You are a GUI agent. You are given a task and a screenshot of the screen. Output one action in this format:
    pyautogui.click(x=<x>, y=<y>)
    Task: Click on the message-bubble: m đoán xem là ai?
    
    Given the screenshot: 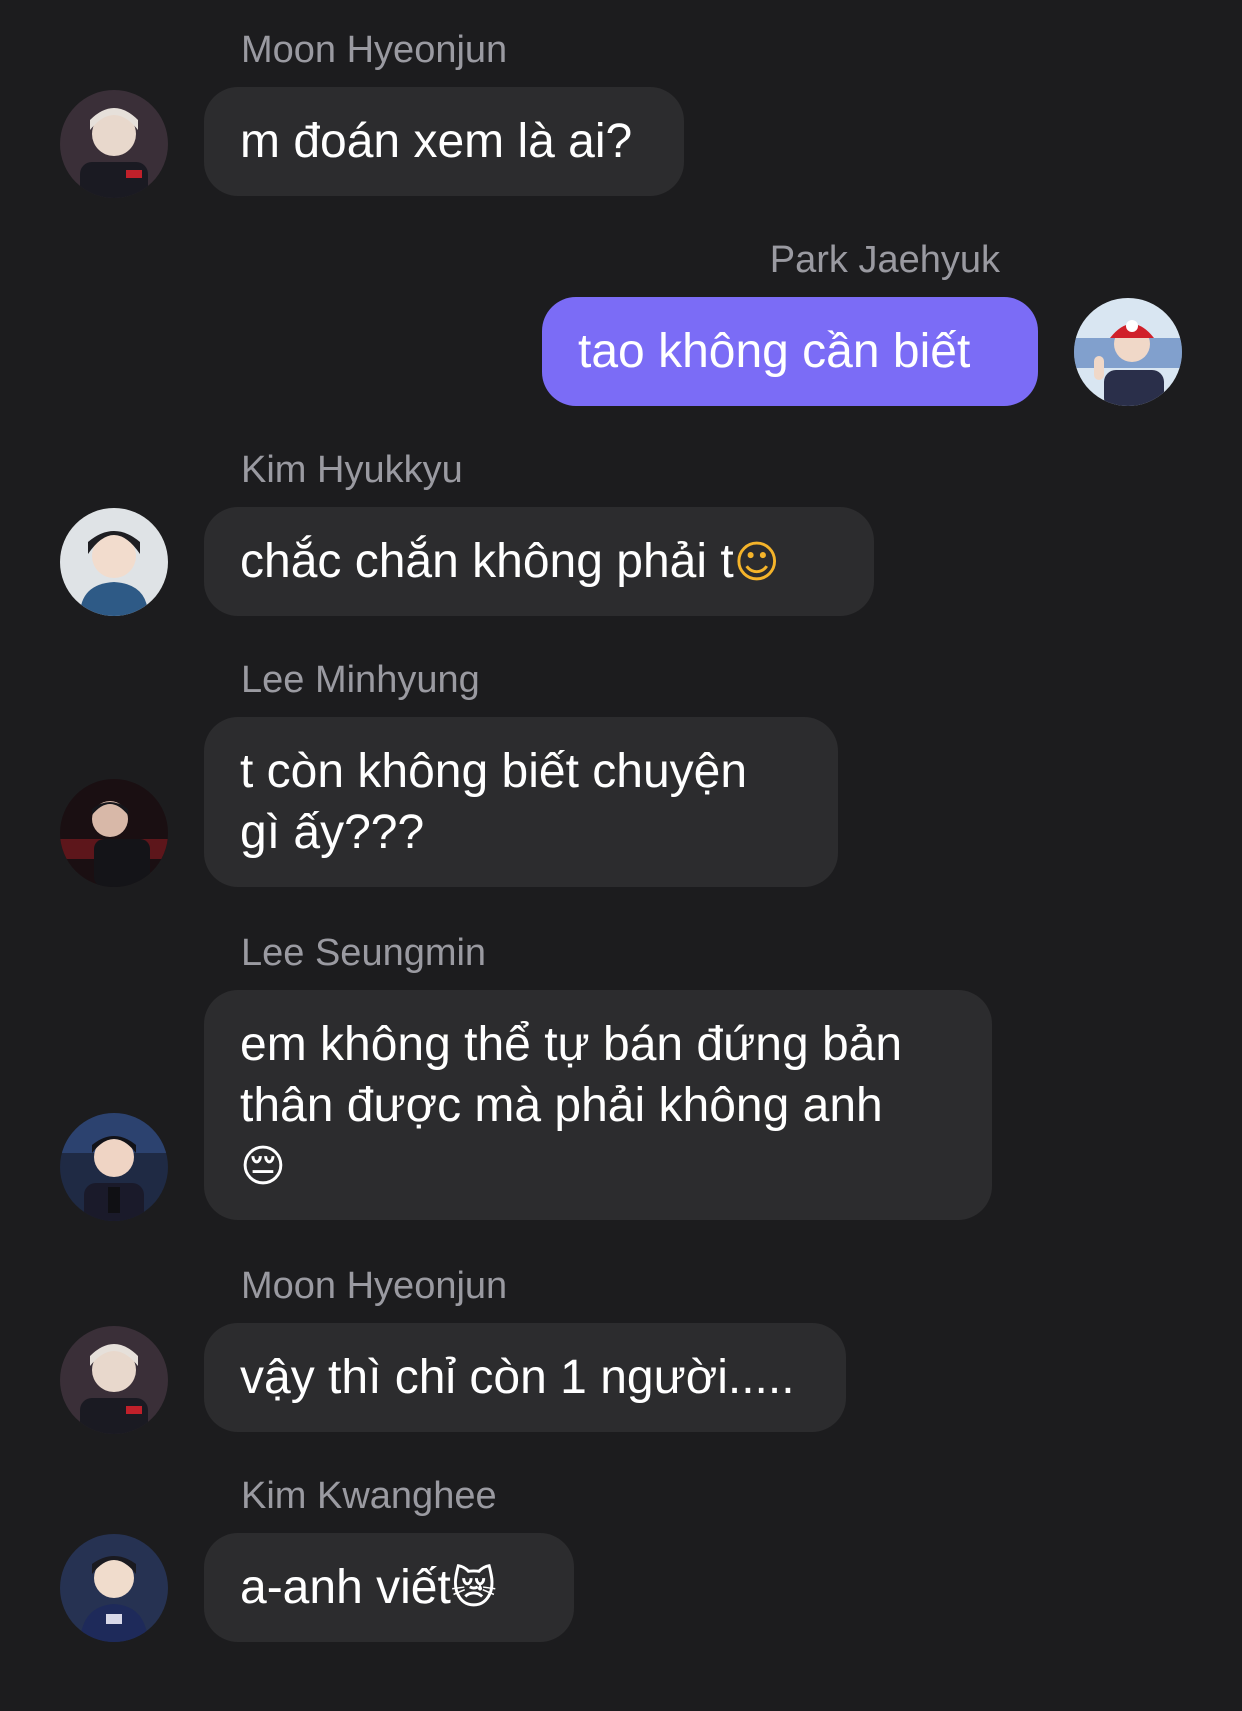 What is the action you would take?
    pyautogui.click(x=444, y=141)
    